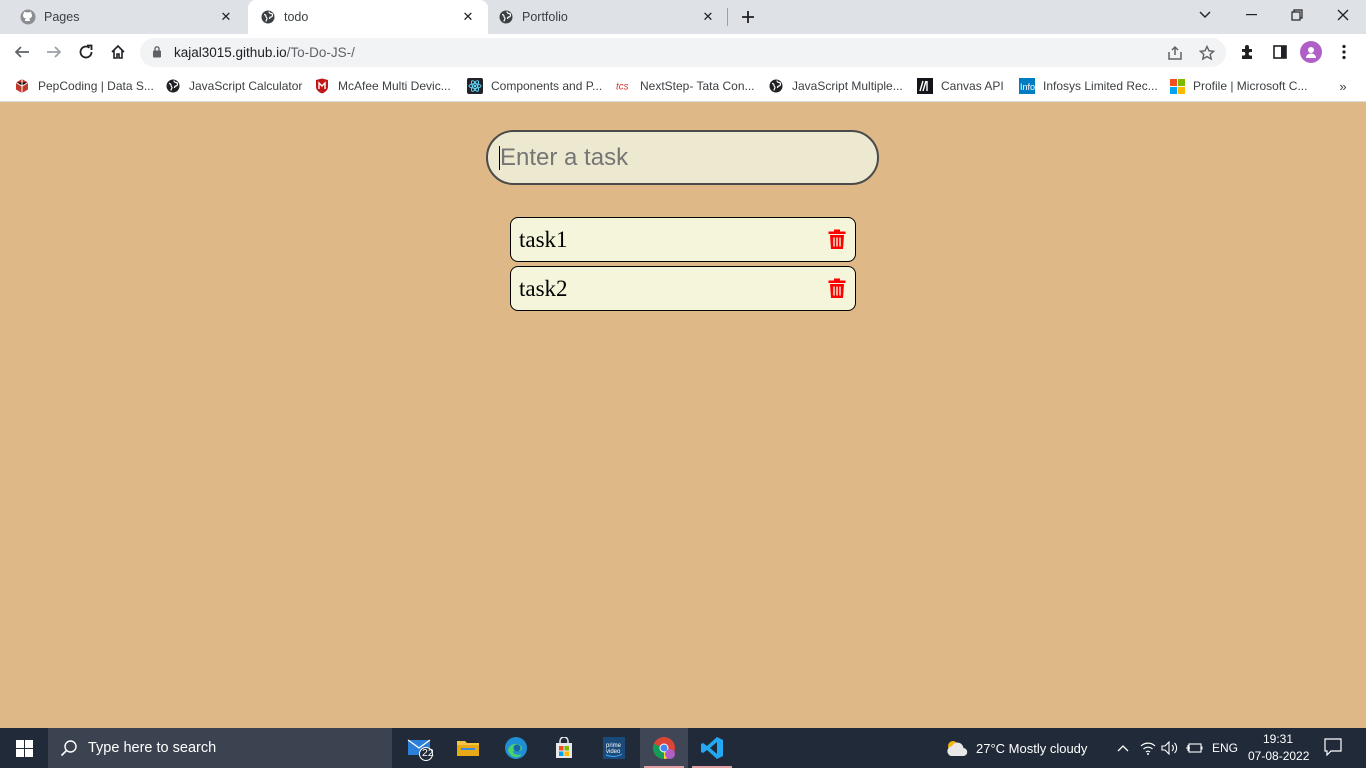 This screenshot has width=1366, height=768. What do you see at coordinates (1278, 756) in the screenshot?
I see `clock-date: 07-08-2022` at bounding box center [1278, 756].